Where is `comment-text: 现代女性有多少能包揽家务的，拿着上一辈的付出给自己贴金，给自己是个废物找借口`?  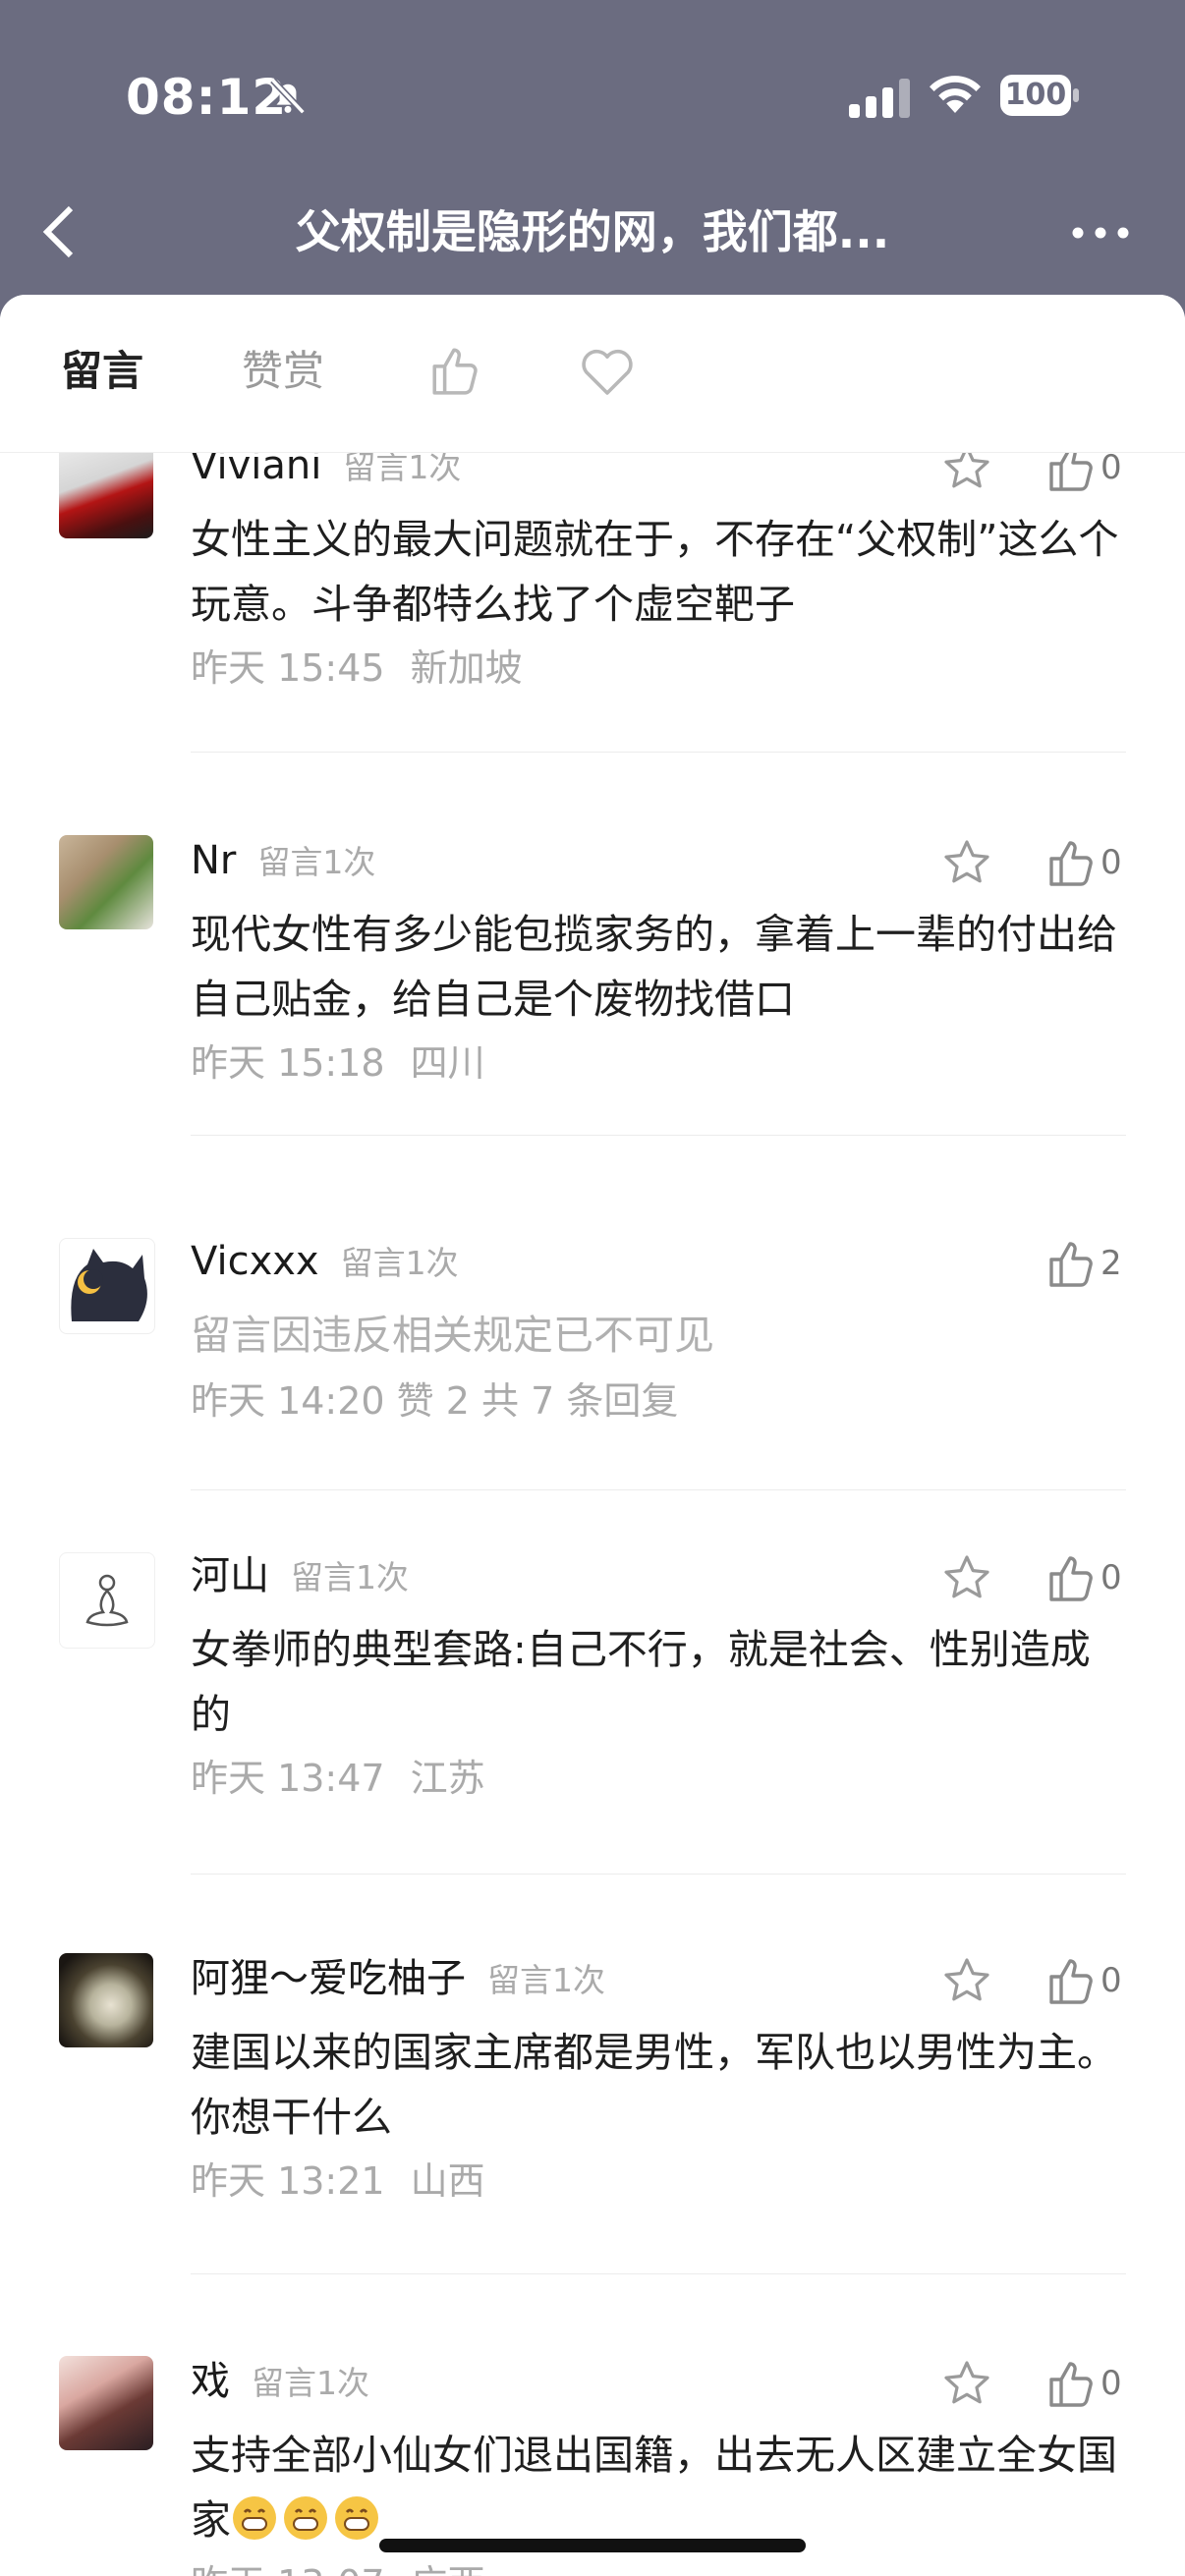 comment-text: 现代女性有多少能包揽家务的，拿着上一辈的付出给自己贴金，给自己是个废物找借口 is located at coordinates (654, 967).